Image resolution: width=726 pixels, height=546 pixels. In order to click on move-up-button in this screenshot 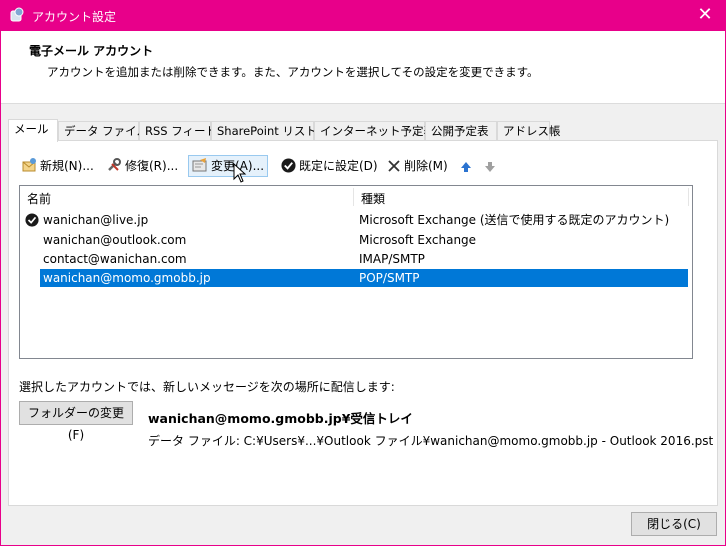, I will do `click(465, 166)`.